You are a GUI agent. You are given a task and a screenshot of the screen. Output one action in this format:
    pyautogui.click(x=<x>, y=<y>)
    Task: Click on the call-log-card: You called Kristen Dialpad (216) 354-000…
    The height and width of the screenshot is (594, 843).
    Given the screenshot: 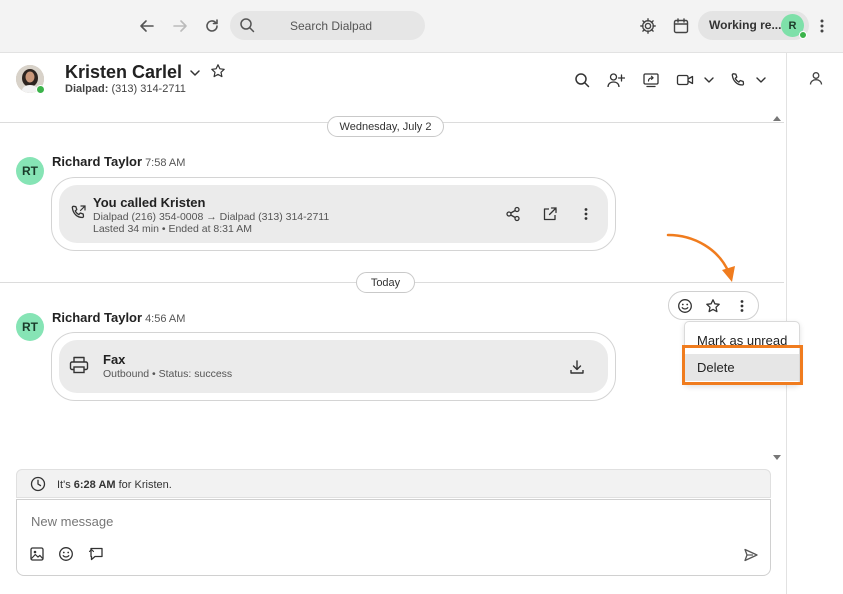 What is the action you would take?
    pyautogui.click(x=333, y=214)
    